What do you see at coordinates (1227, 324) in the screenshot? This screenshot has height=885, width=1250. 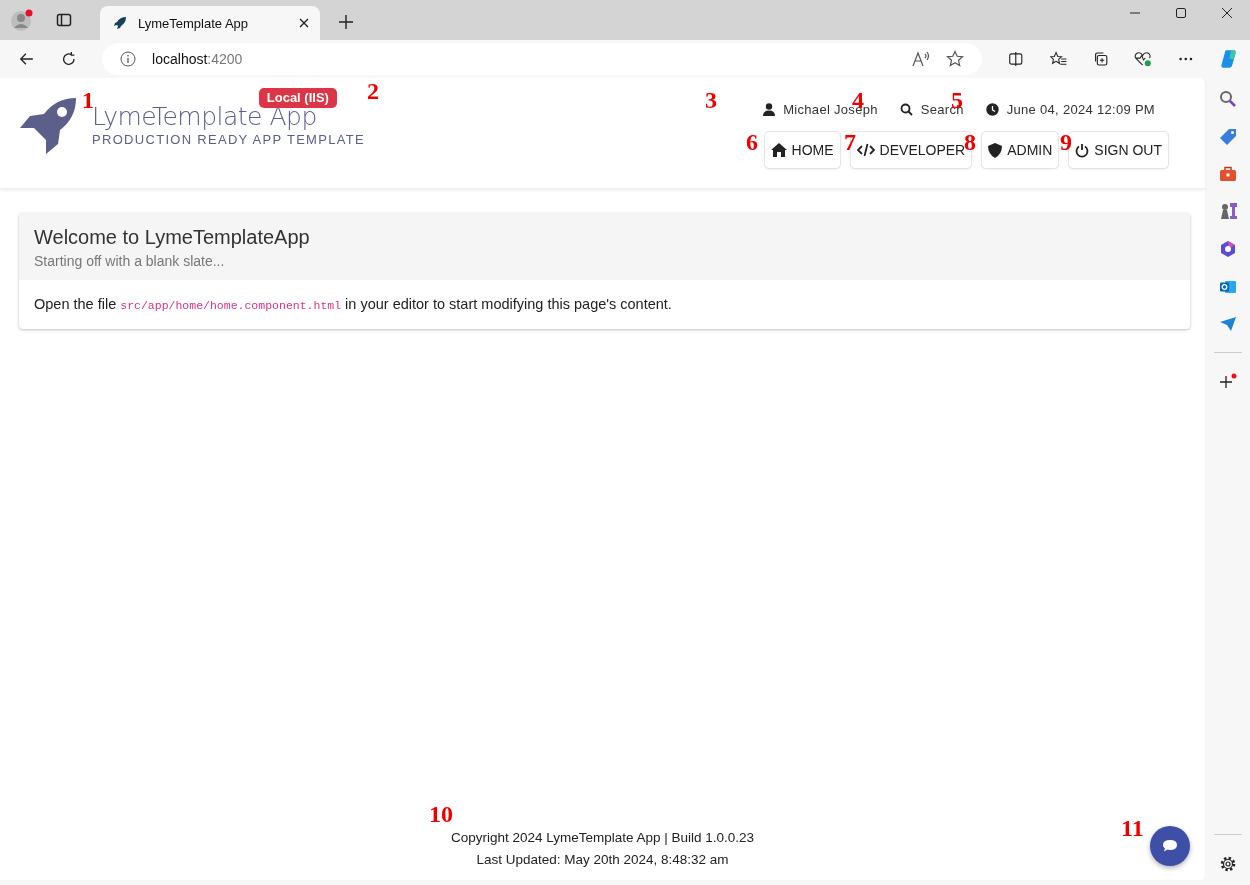 I see `send-icon` at bounding box center [1227, 324].